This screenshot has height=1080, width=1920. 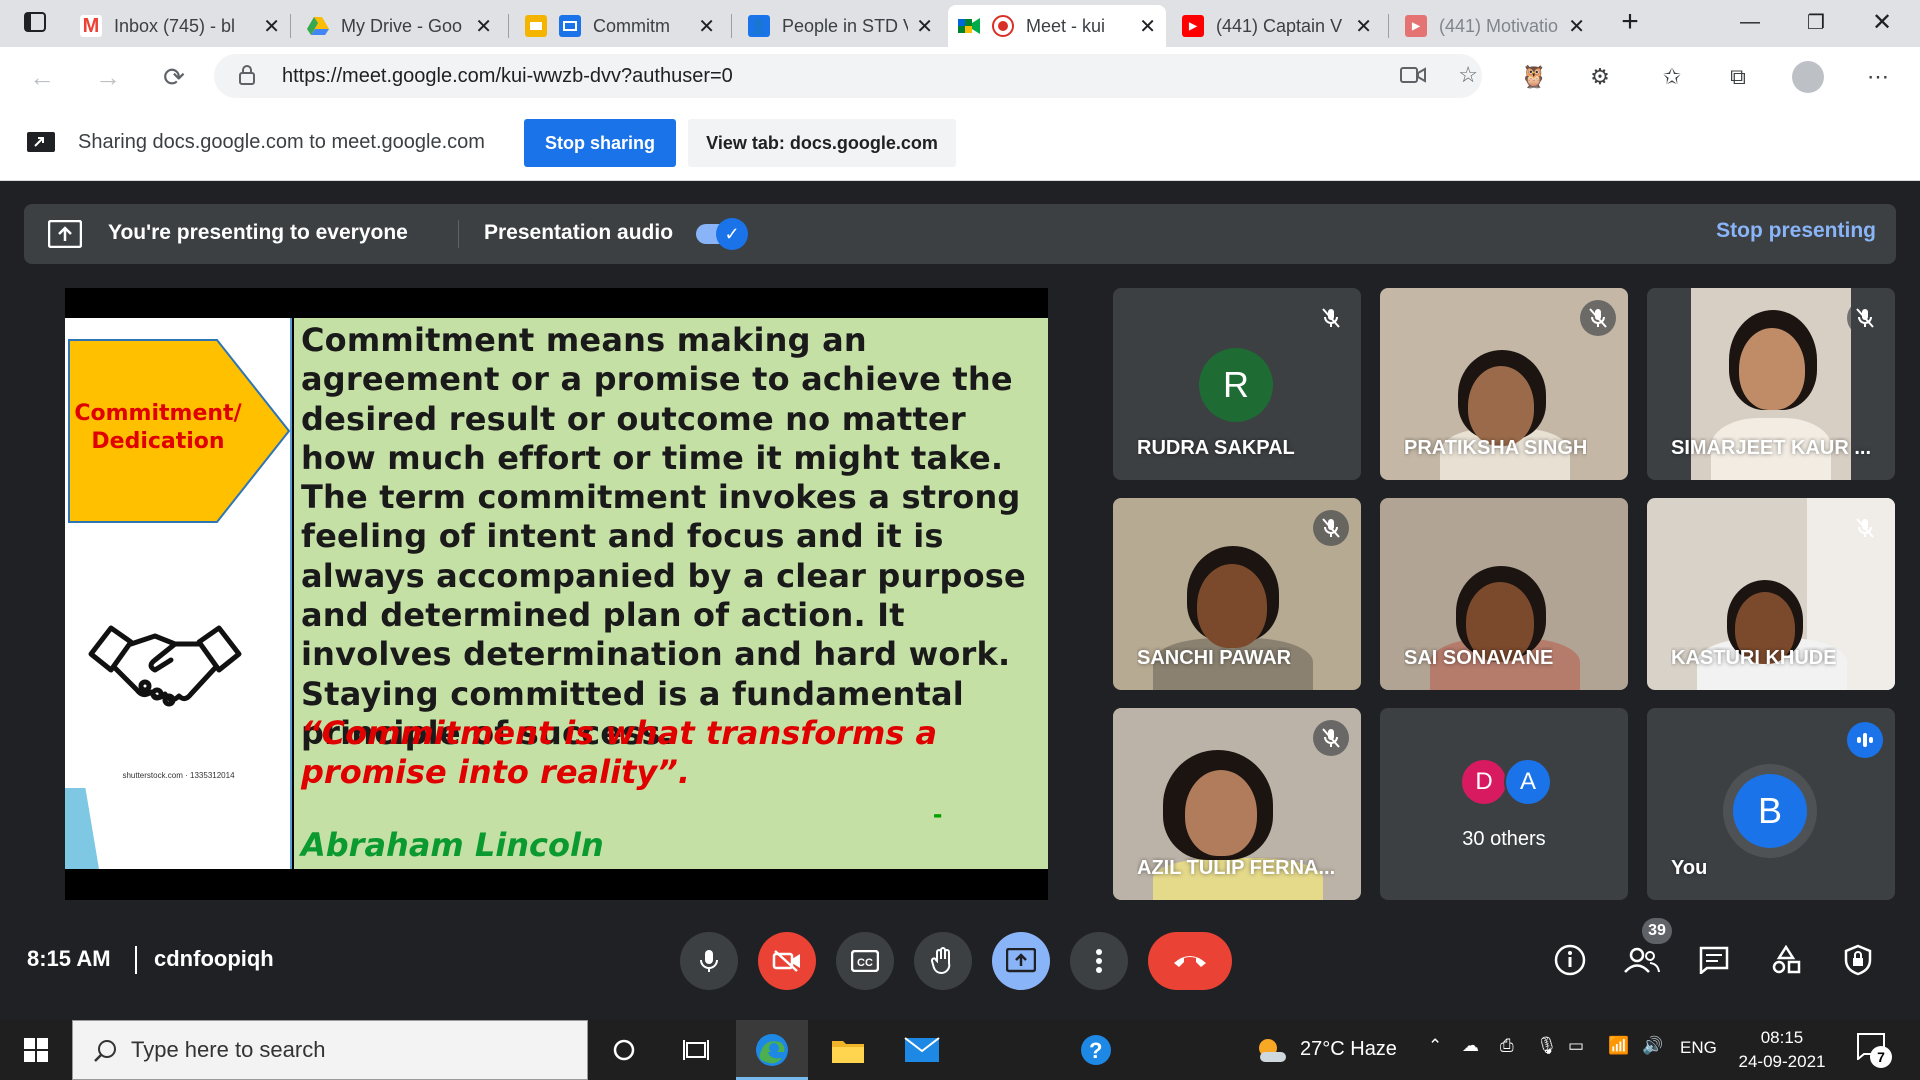 What do you see at coordinates (1786, 960) in the screenshot?
I see `activities-icon` at bounding box center [1786, 960].